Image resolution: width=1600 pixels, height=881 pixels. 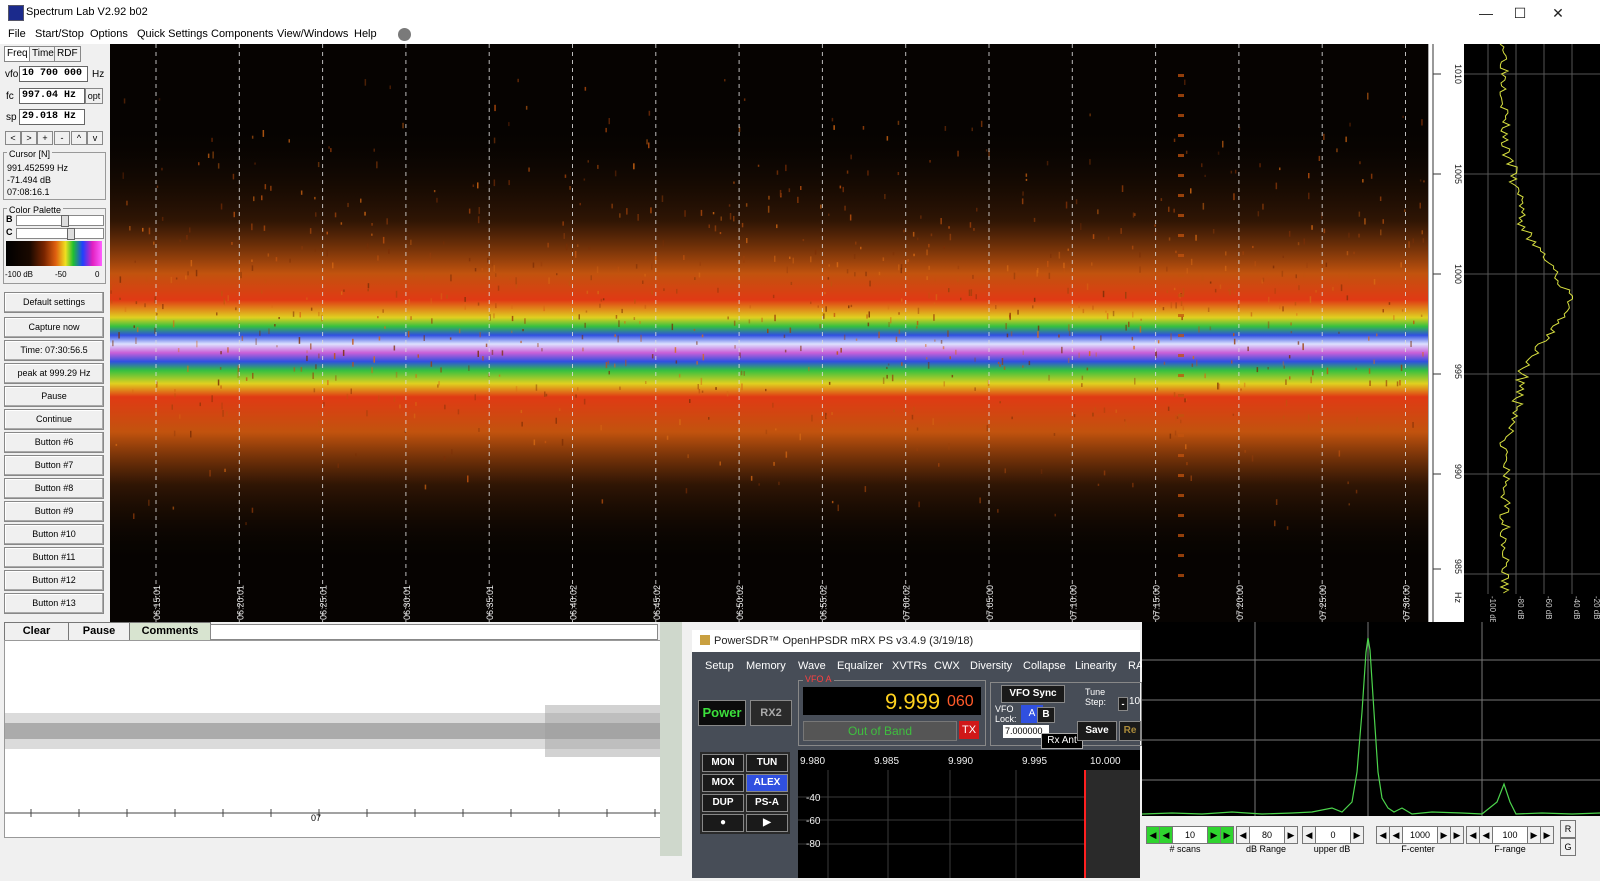 What do you see at coordinates (1558, 13) in the screenshot?
I see `close-button: ✕` at bounding box center [1558, 13].